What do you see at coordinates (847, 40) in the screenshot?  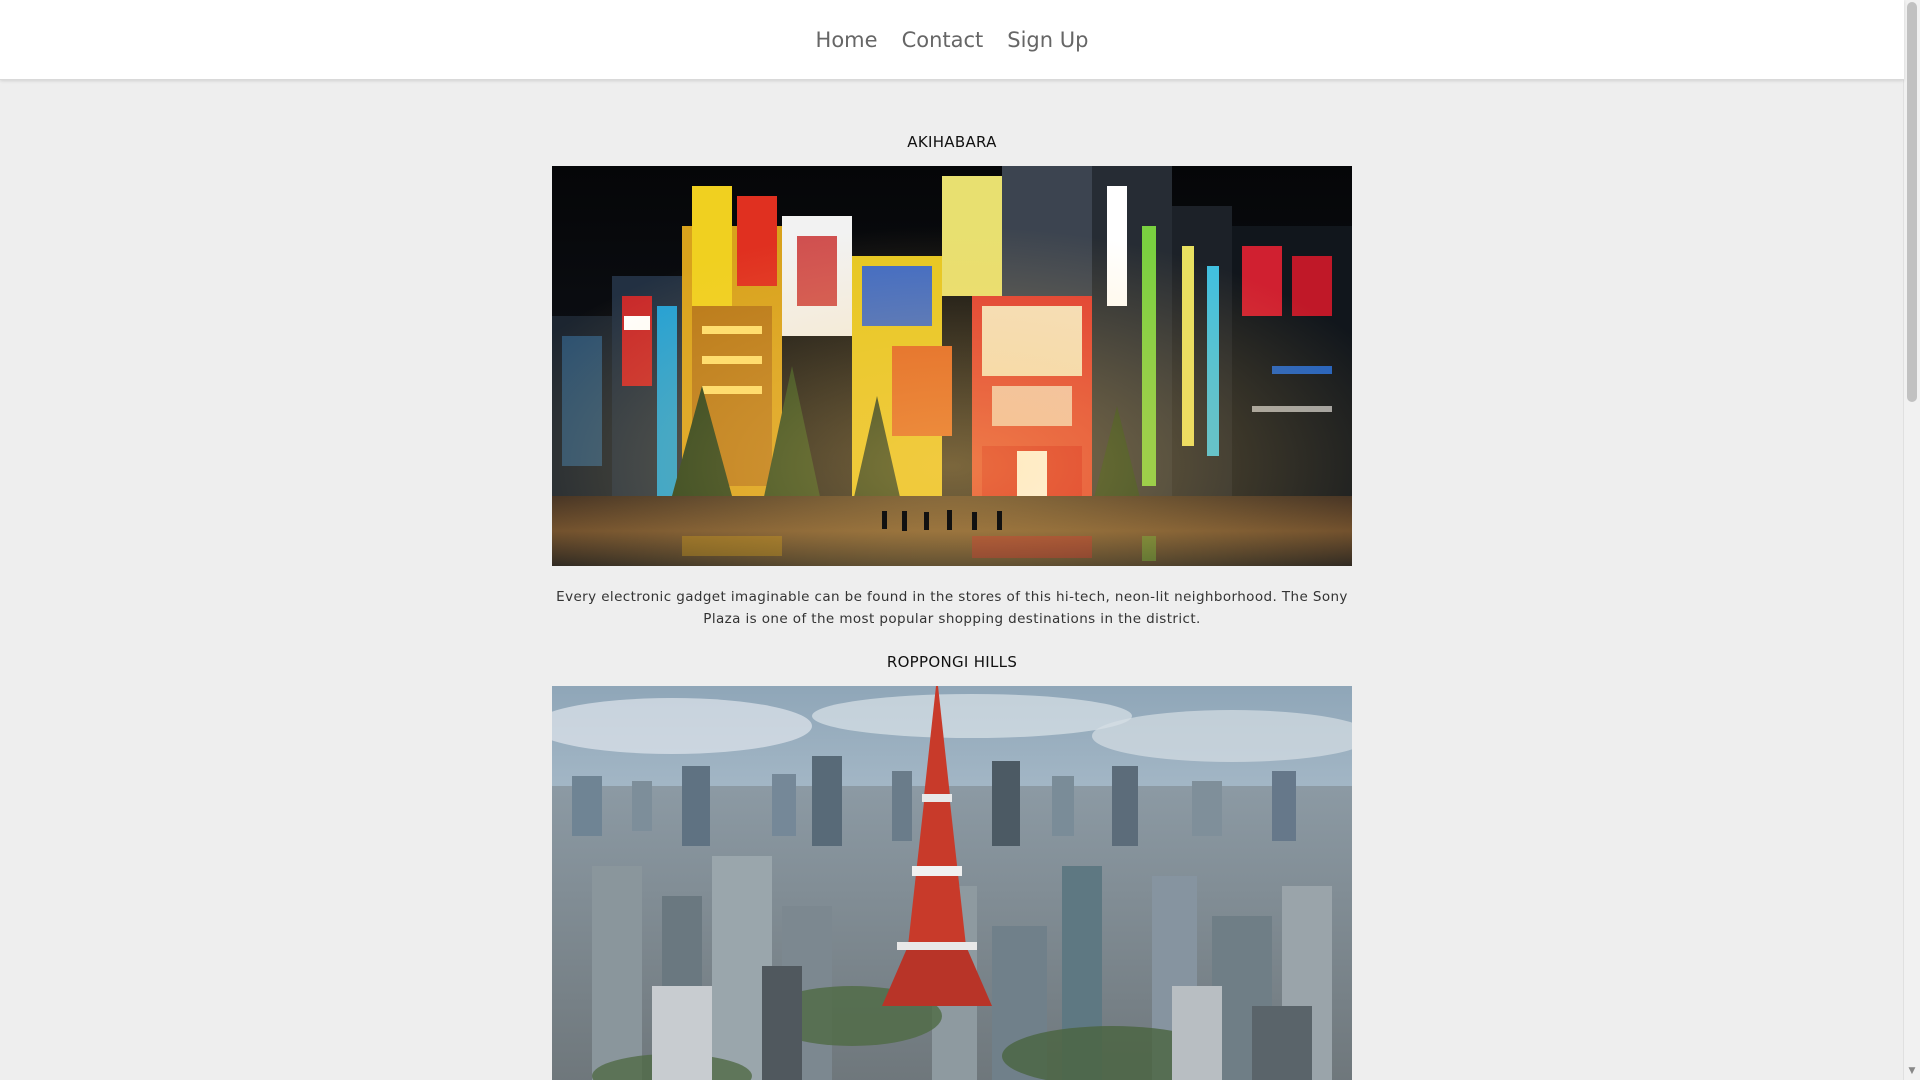 I see `nav-home-link: Home` at bounding box center [847, 40].